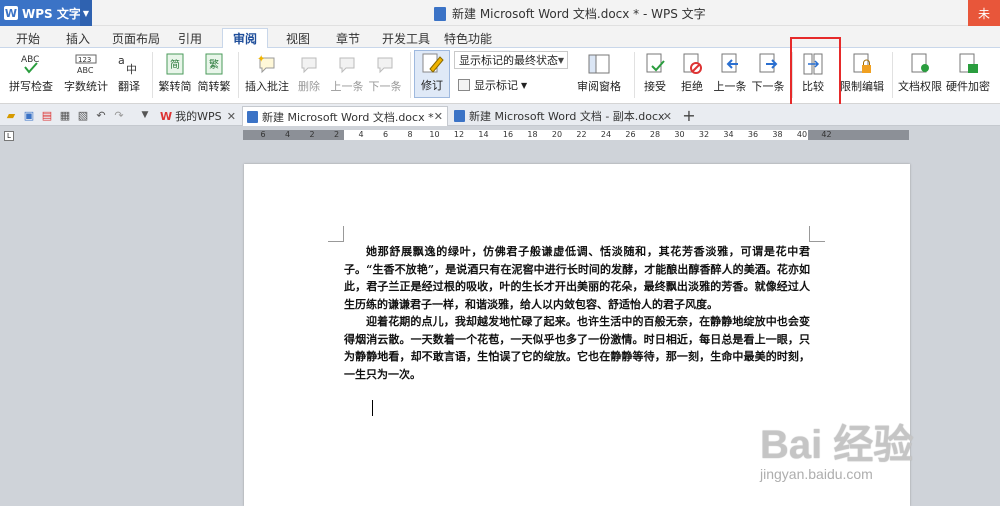 The width and height of the screenshot is (1000, 506). Describe the element at coordinates (689, 115) in the screenshot. I see `new-tab-button: +` at that location.